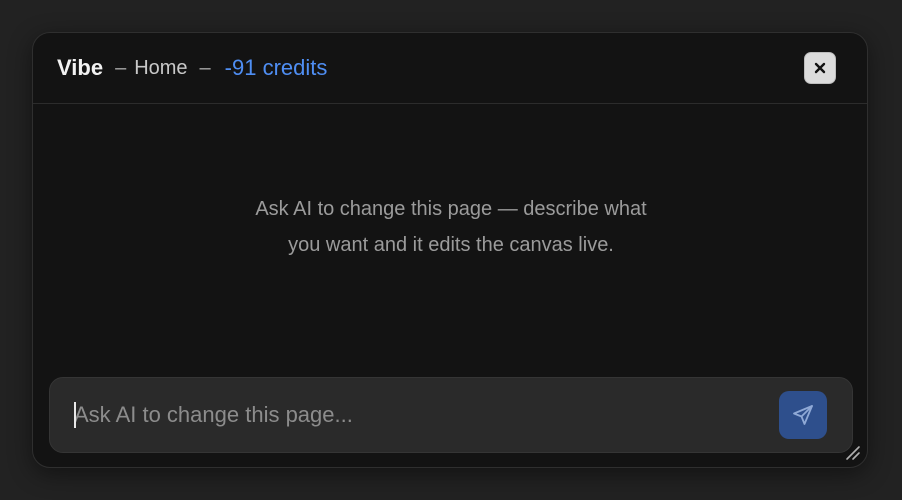 This screenshot has height=500, width=902. What do you see at coordinates (276, 67) in the screenshot?
I see `credits-count: -91 credits` at bounding box center [276, 67].